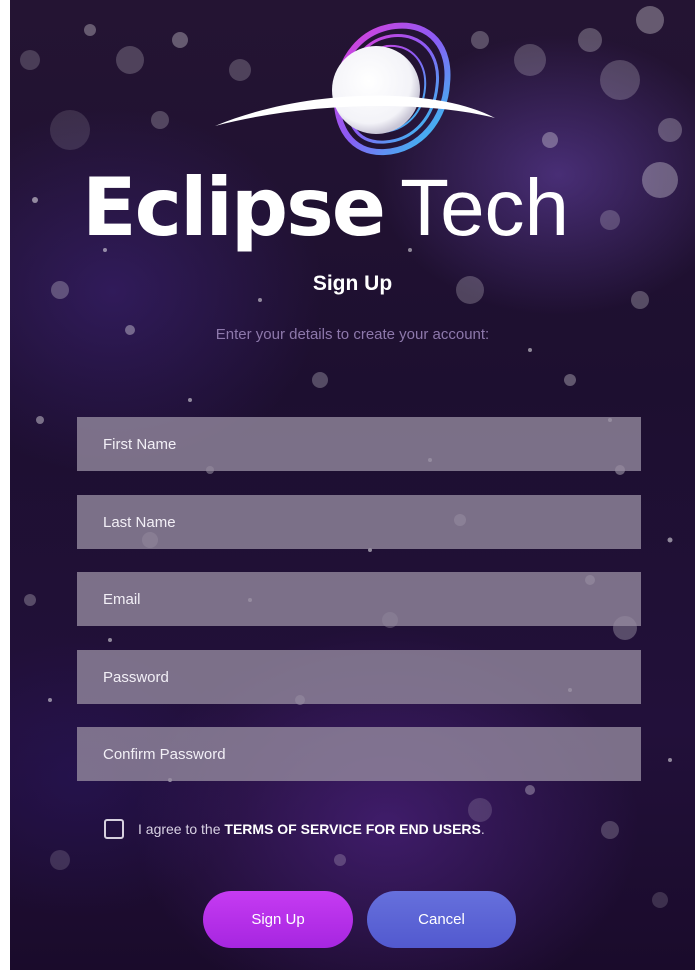  I want to click on brand-name-bold: Eclipse, so click(234, 207).